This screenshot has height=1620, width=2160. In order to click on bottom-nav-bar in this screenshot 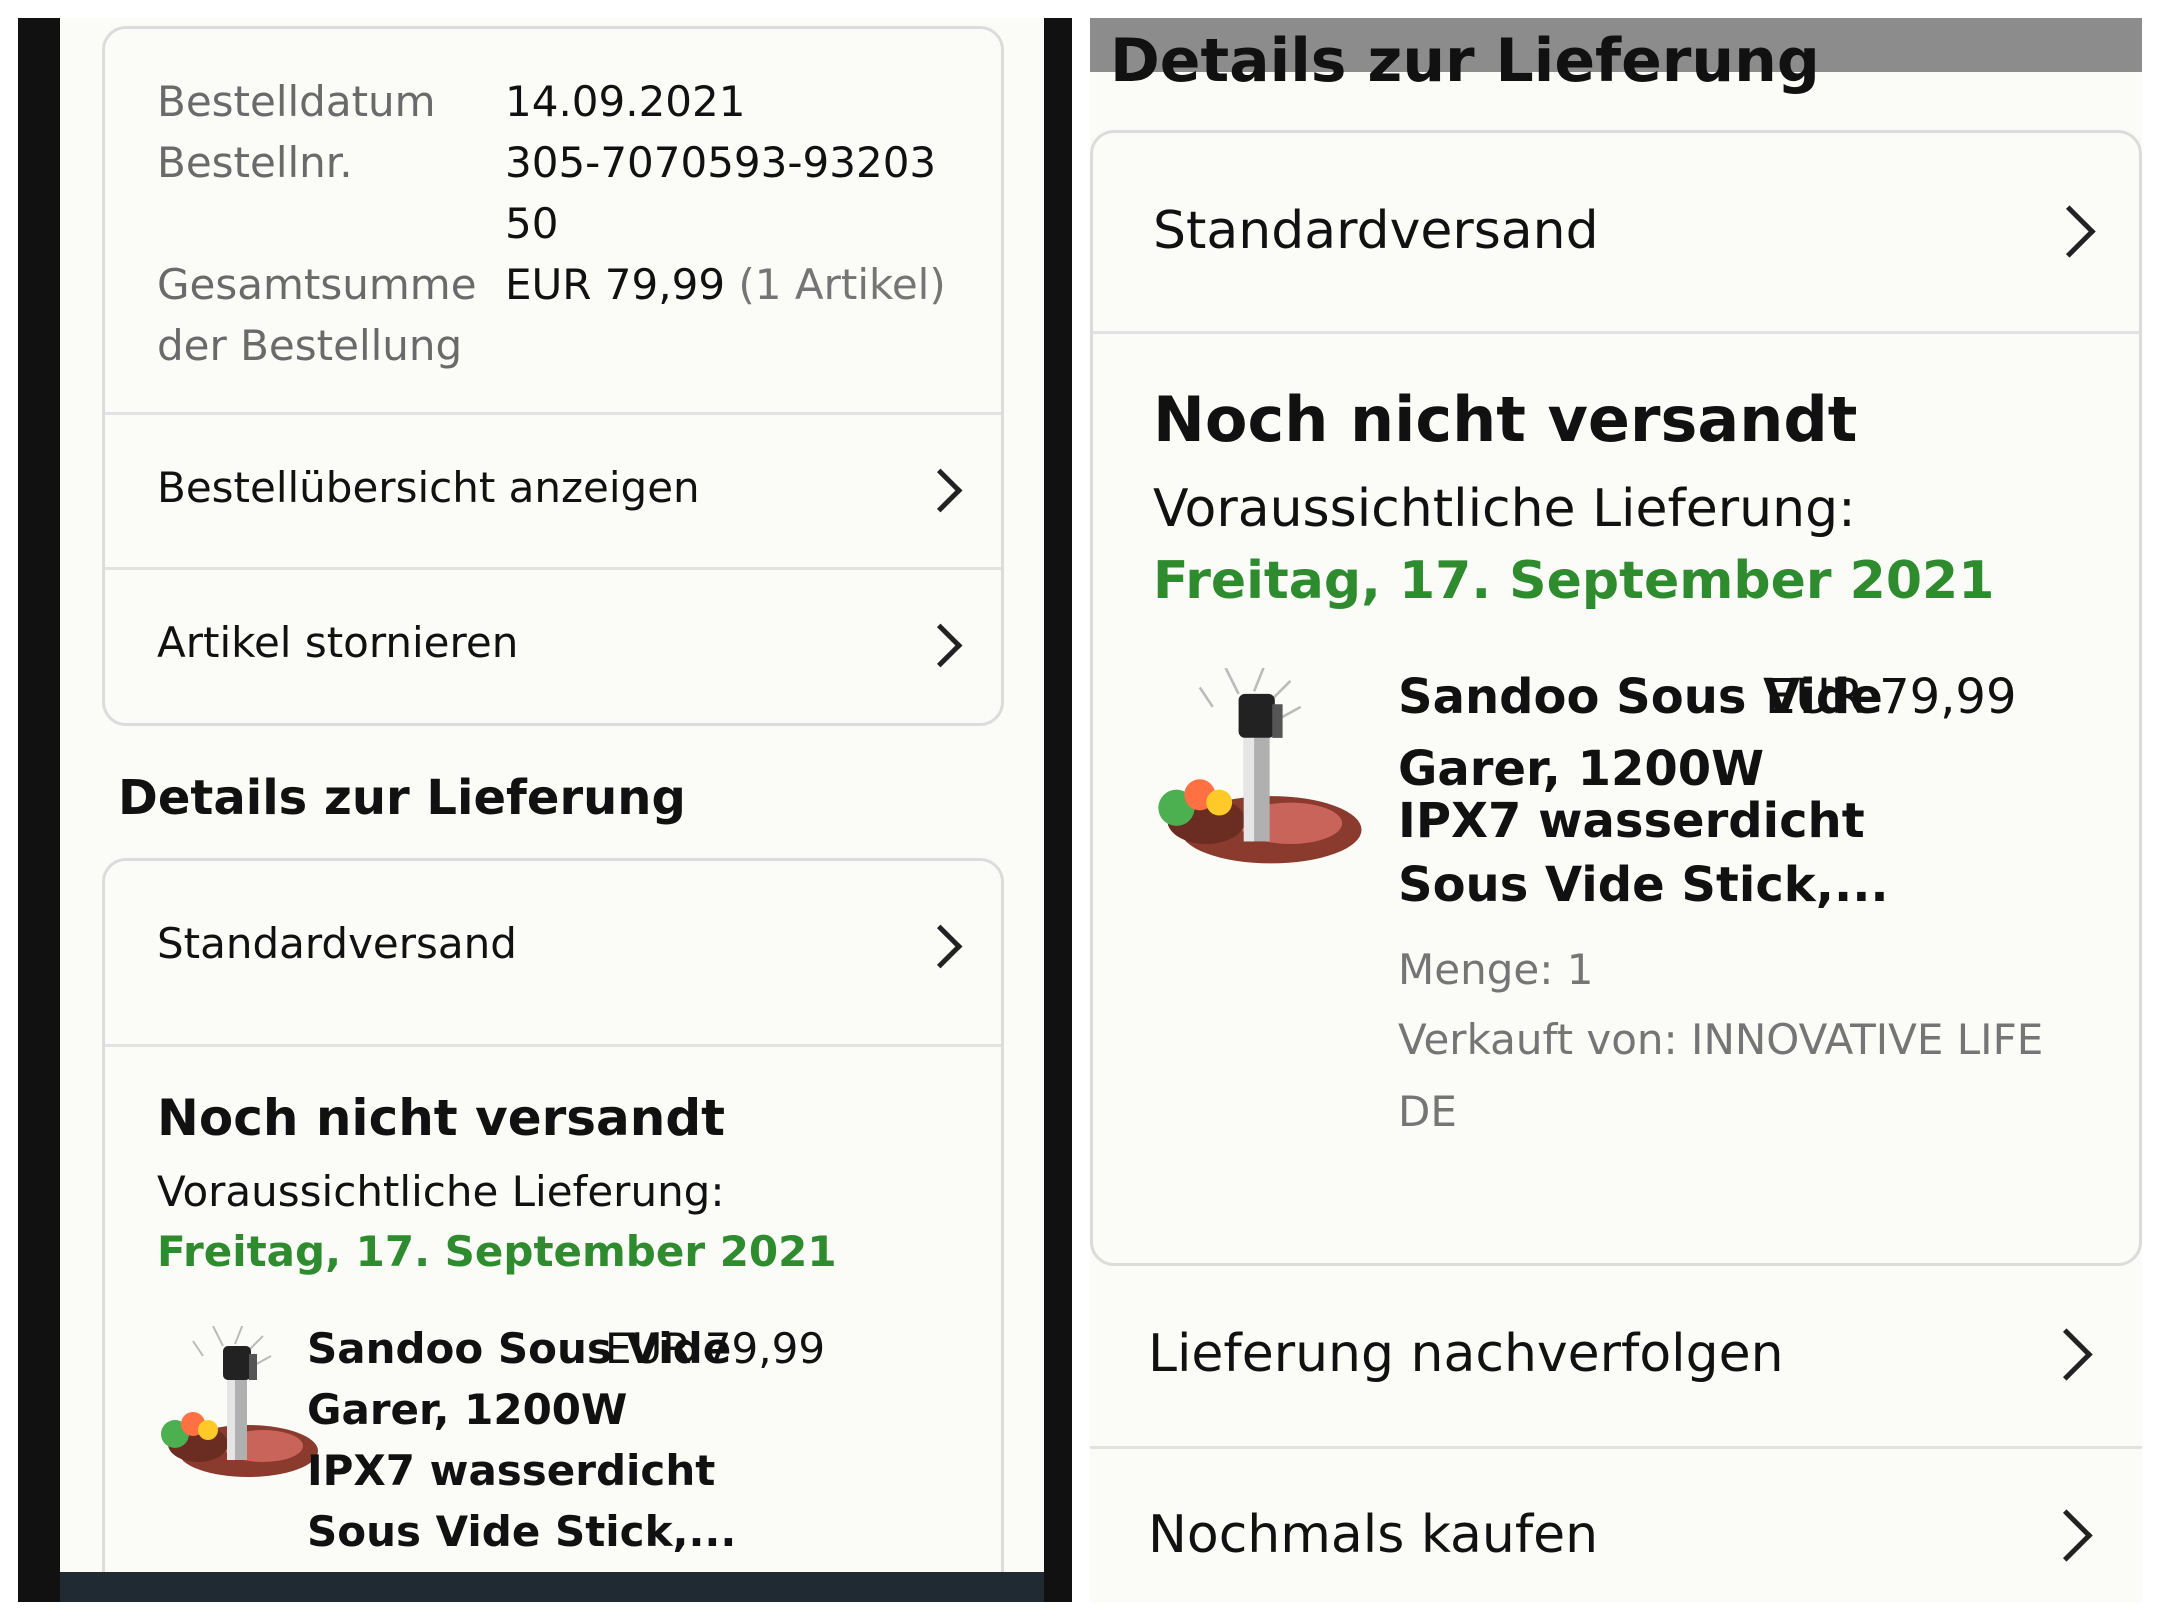, I will do `click(552, 1587)`.